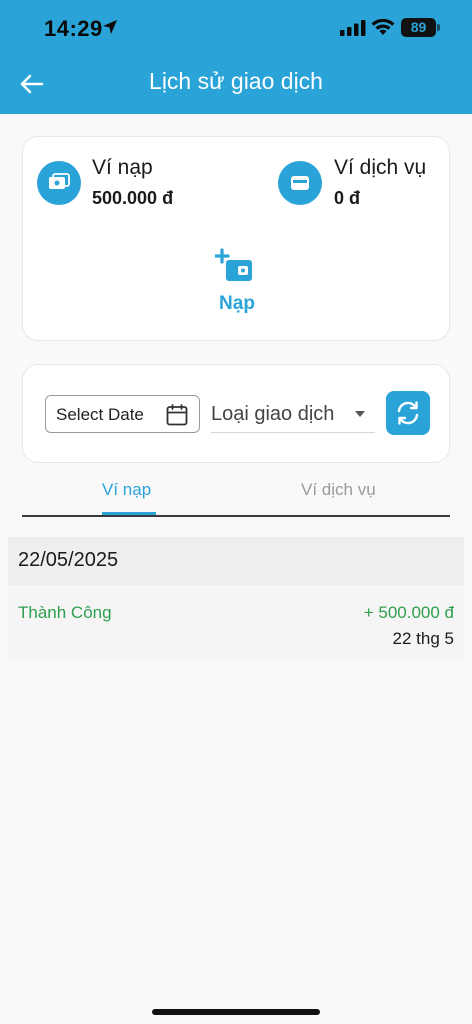 This screenshot has height=1024, width=472. Describe the element at coordinates (383, 26) in the screenshot. I see `wifi-icon` at that location.